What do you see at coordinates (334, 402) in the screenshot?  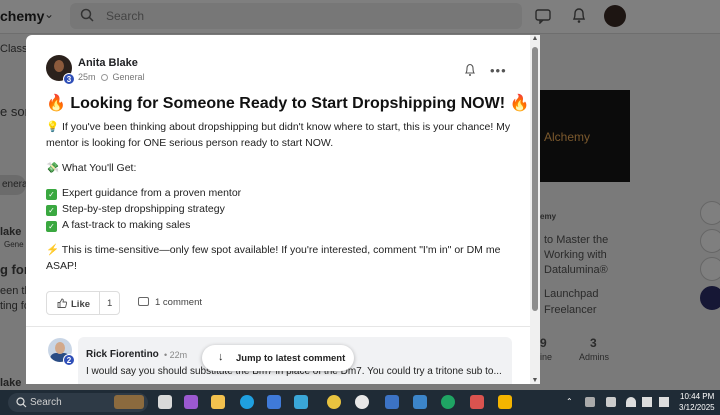 I see `chrome-icon` at bounding box center [334, 402].